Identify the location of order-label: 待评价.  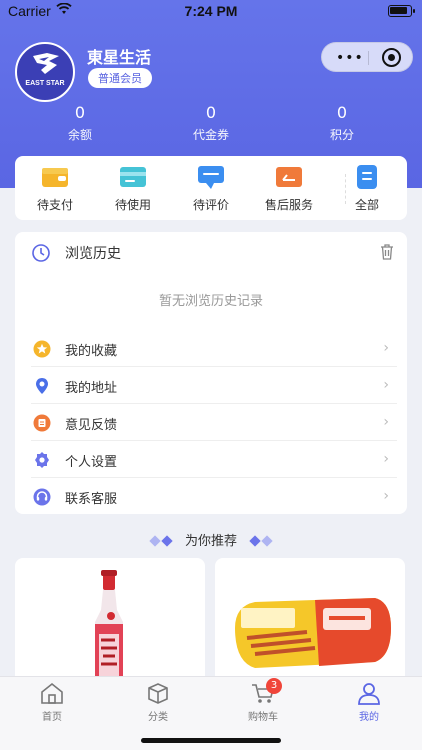
(210, 205).